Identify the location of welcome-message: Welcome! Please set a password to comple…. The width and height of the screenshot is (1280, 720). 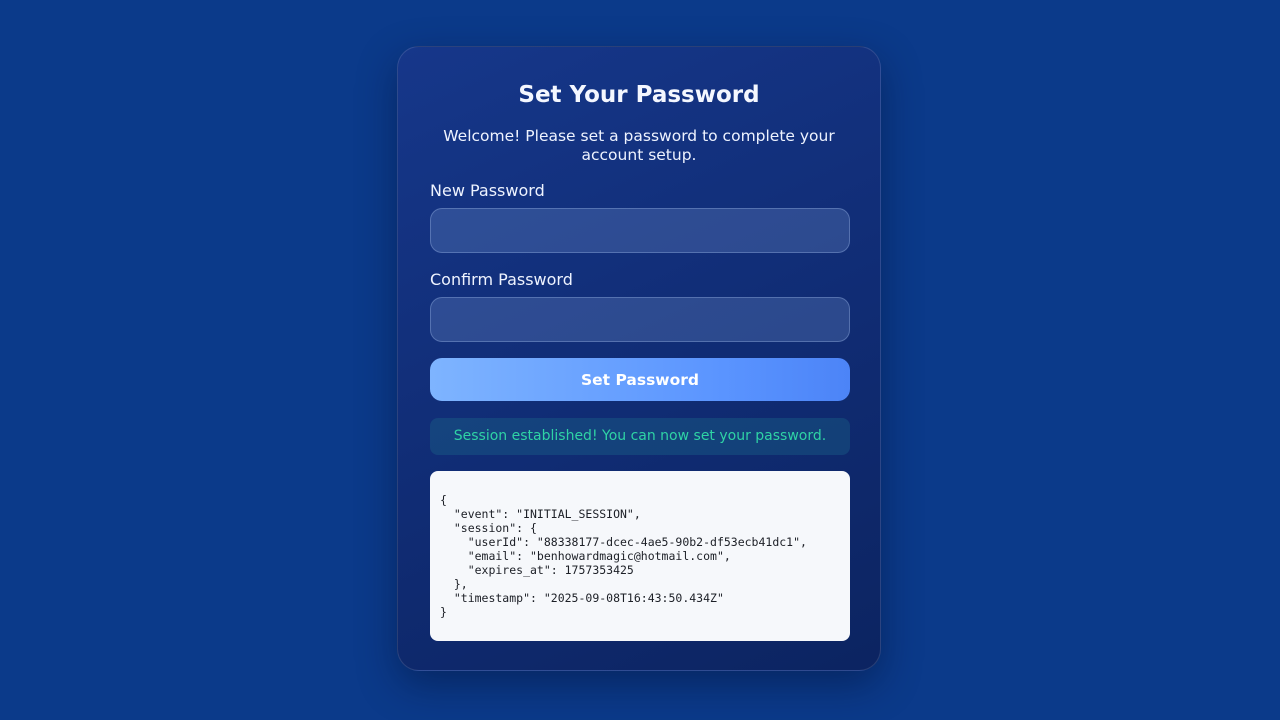
(639, 145).